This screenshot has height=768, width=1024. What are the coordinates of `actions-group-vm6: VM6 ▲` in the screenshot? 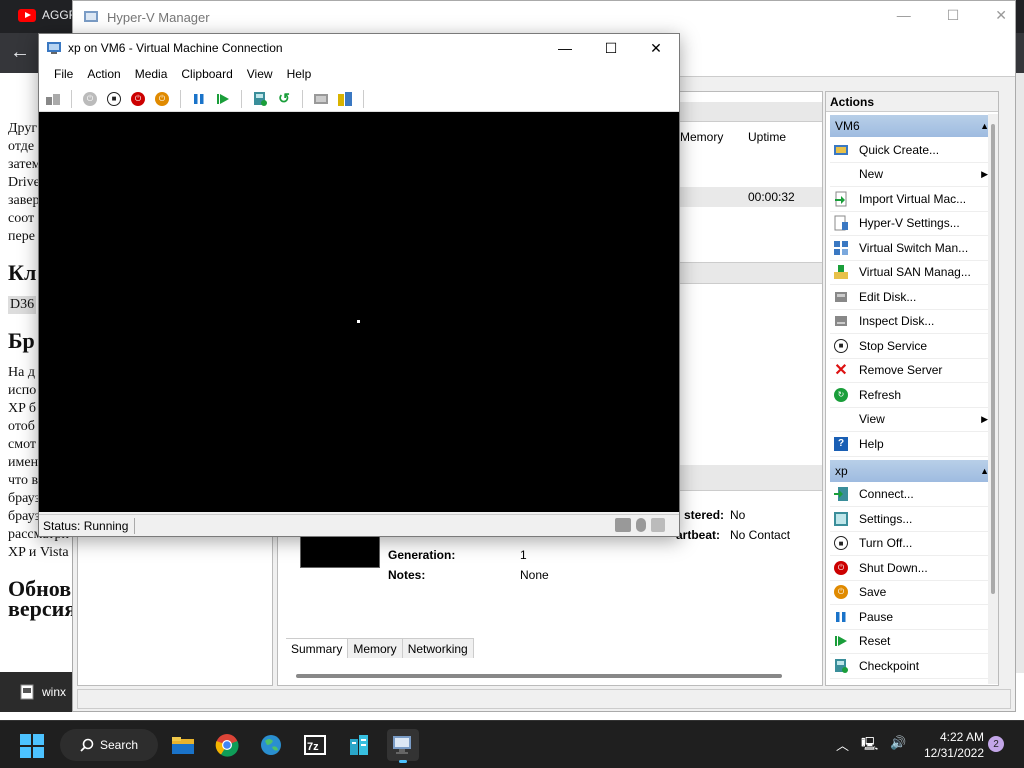 It's located at (912, 126).